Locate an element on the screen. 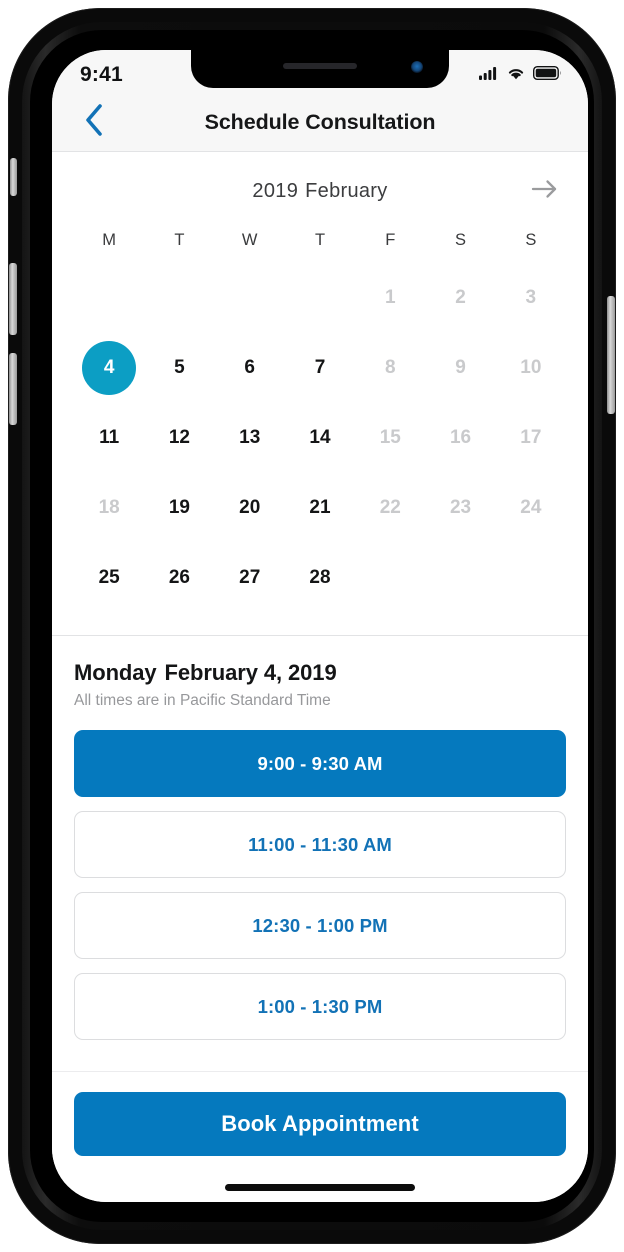 The height and width of the screenshot is (1252, 624). calendar-day-cell: 19 is located at coordinates (179, 508).